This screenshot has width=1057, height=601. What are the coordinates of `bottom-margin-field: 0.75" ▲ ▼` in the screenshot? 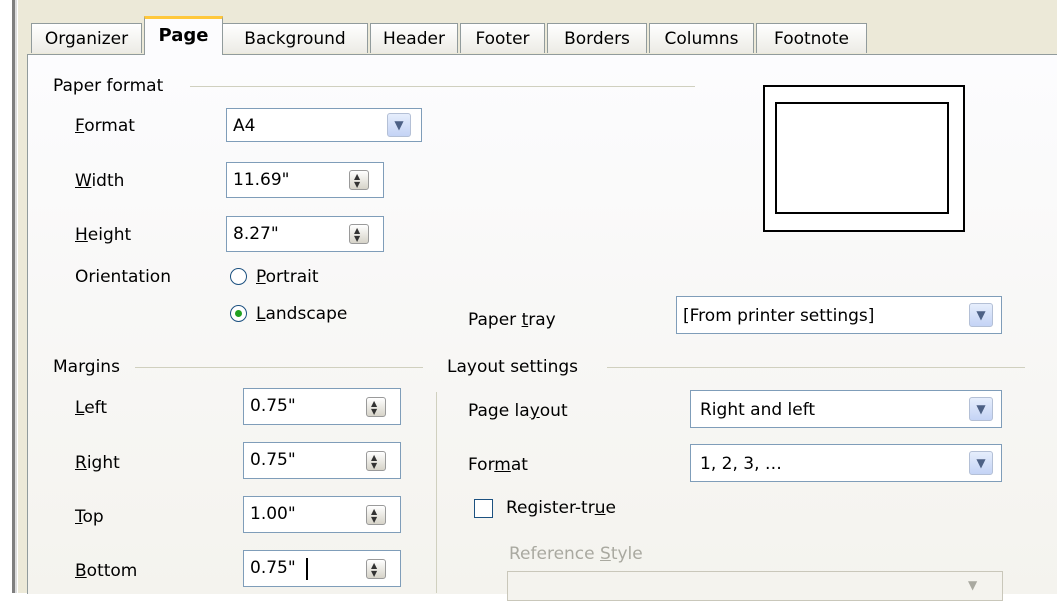 It's located at (322, 568).